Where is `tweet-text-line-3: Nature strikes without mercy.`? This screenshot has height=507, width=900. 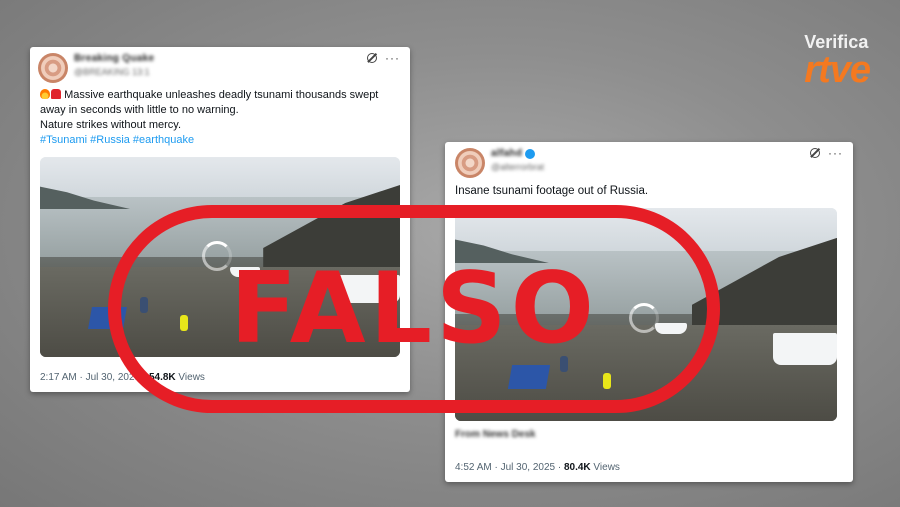 tweet-text-line-3: Nature strikes without mercy. is located at coordinates (111, 125).